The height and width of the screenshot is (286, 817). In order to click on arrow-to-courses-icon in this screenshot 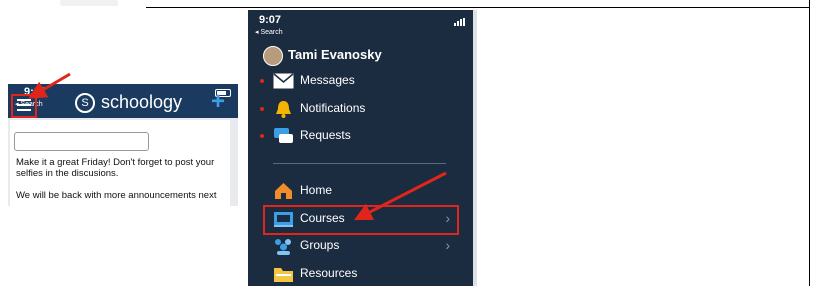, I will do `click(400, 196)`.